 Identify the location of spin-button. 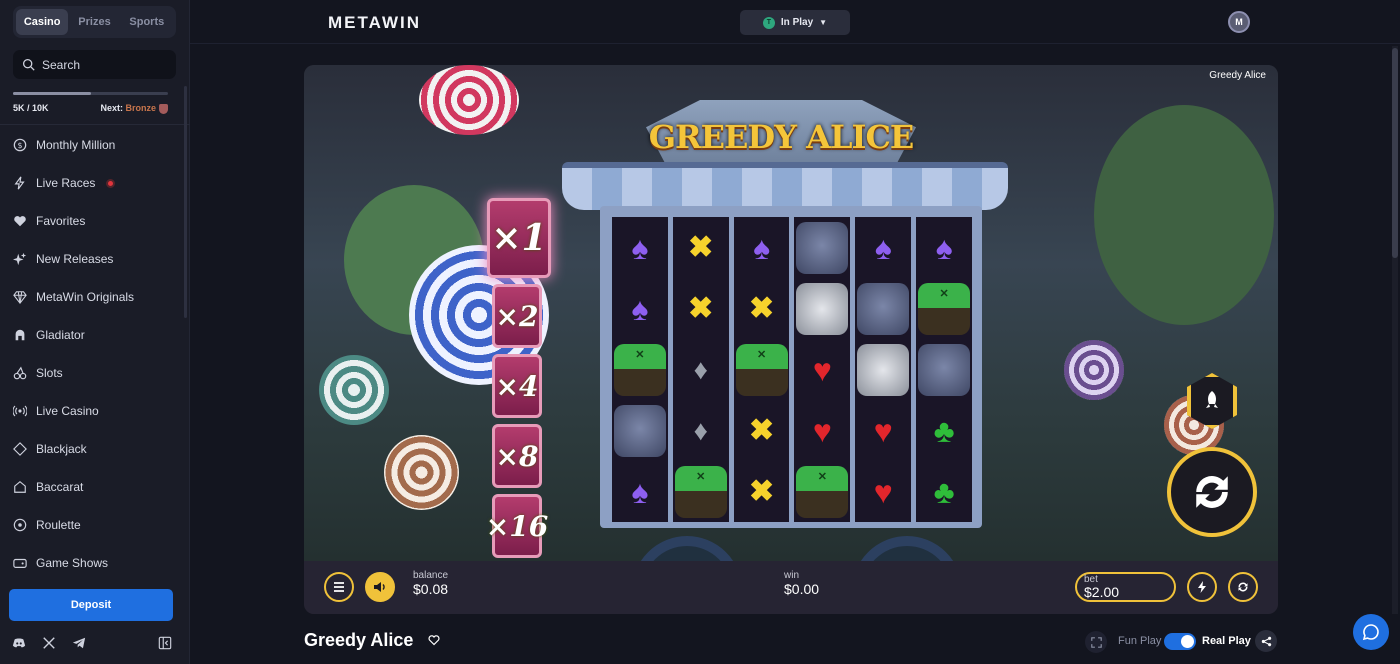
(1212, 492).